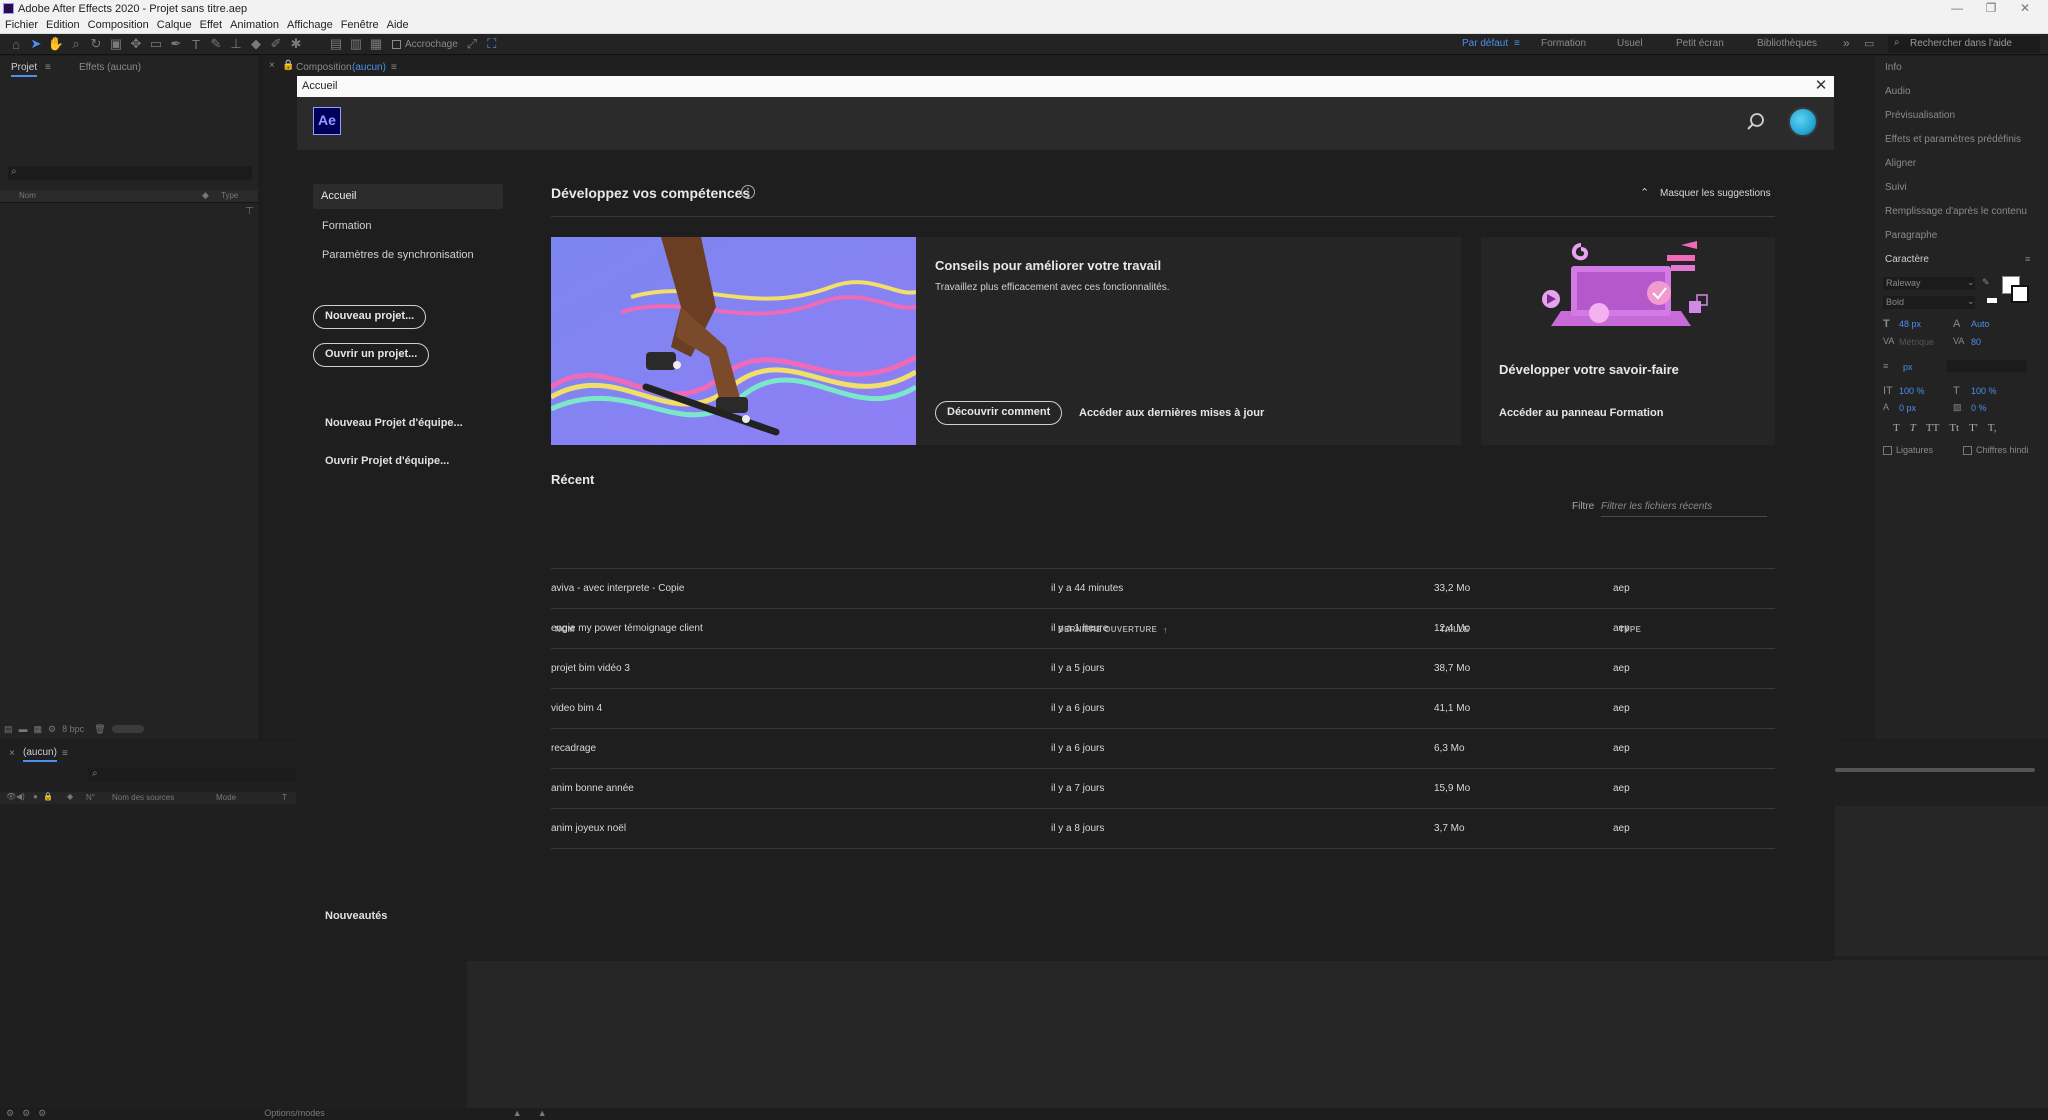 The width and height of the screenshot is (2048, 1120). What do you see at coordinates (398, 255) in the screenshot?
I see `sidebar-item-sync: Paramètres de synchronisation` at bounding box center [398, 255].